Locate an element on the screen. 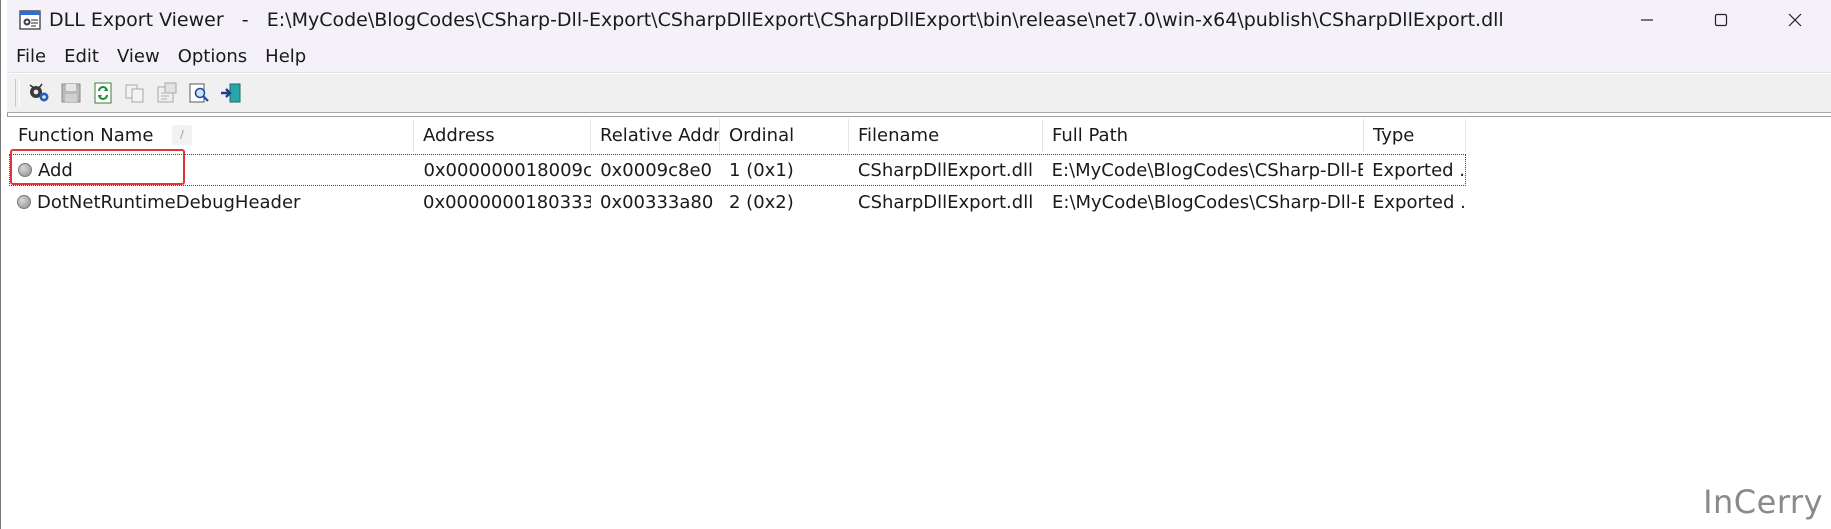  menu-file: File is located at coordinates (31, 56).